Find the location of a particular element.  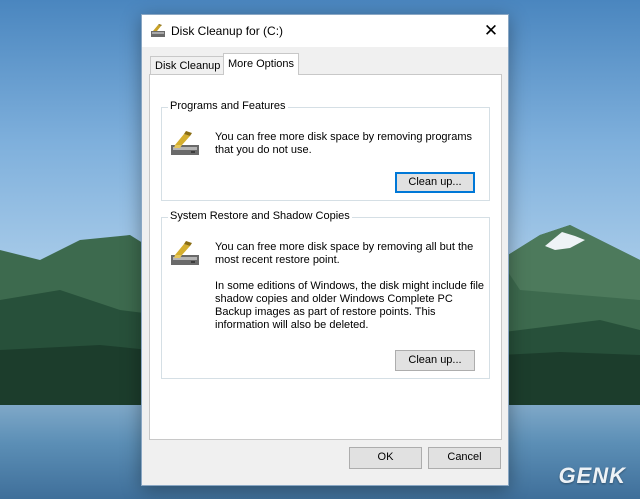

programs-group-title: Programs and Features is located at coordinates (228, 106).